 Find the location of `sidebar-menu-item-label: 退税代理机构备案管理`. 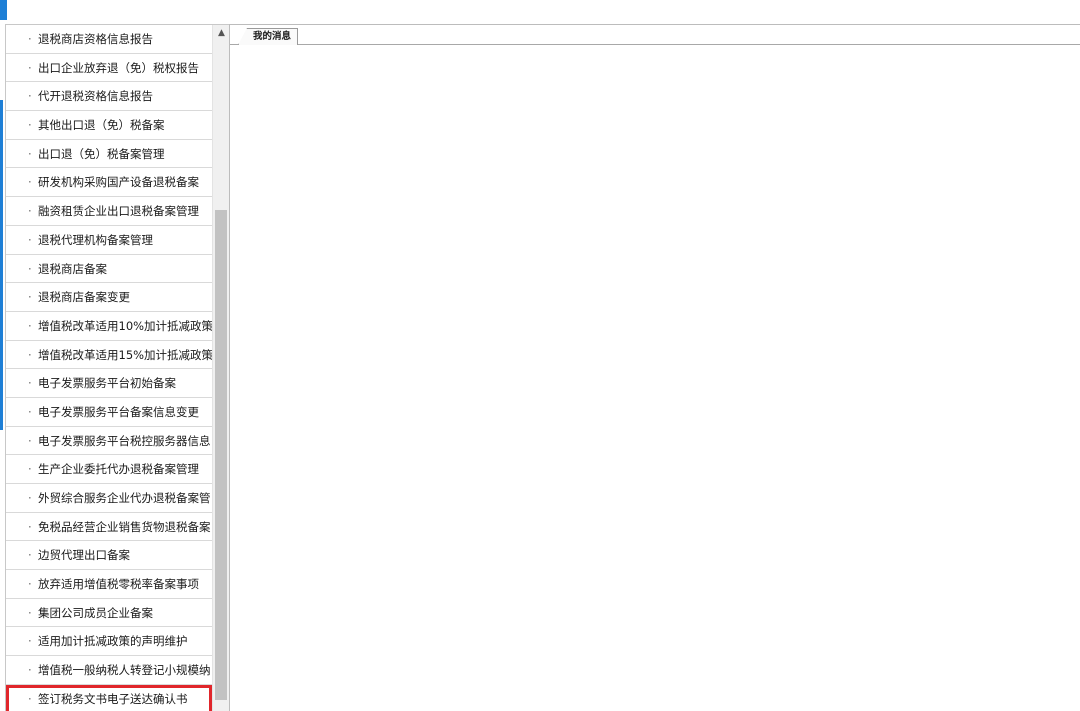

sidebar-menu-item-label: 退税代理机构备案管理 is located at coordinates (95, 239).